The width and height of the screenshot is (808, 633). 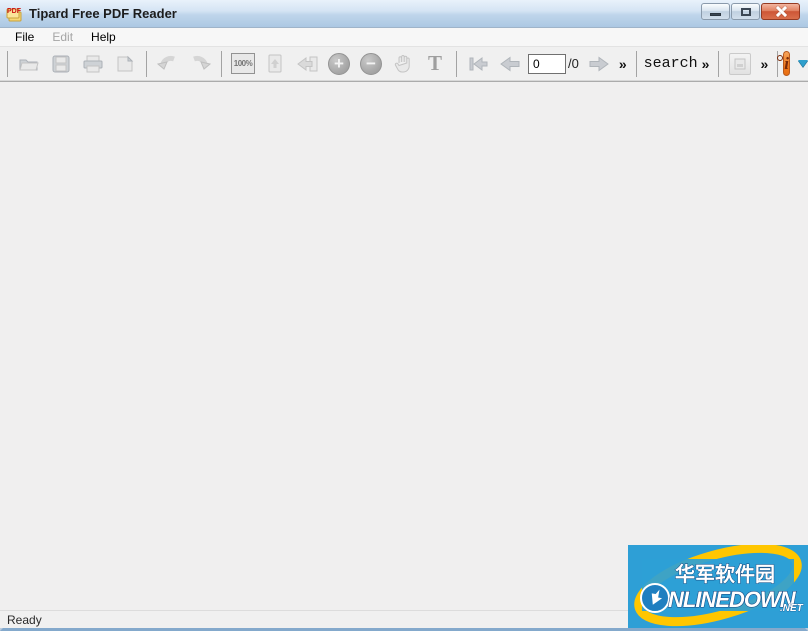 What do you see at coordinates (706, 64) in the screenshot?
I see `search-overflow-button: »` at bounding box center [706, 64].